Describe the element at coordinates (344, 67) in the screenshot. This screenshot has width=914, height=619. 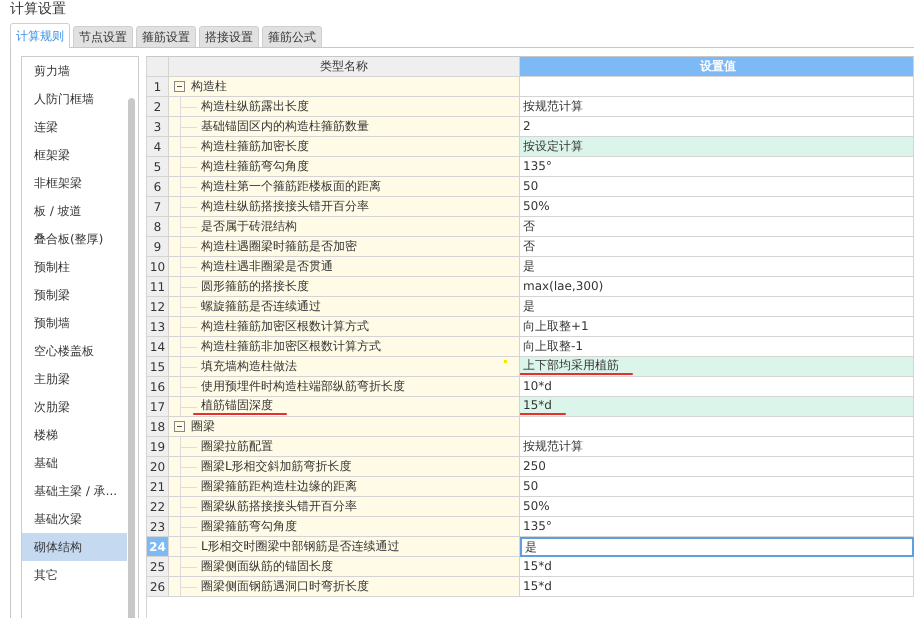
I see `column-header: 类型名称` at that location.